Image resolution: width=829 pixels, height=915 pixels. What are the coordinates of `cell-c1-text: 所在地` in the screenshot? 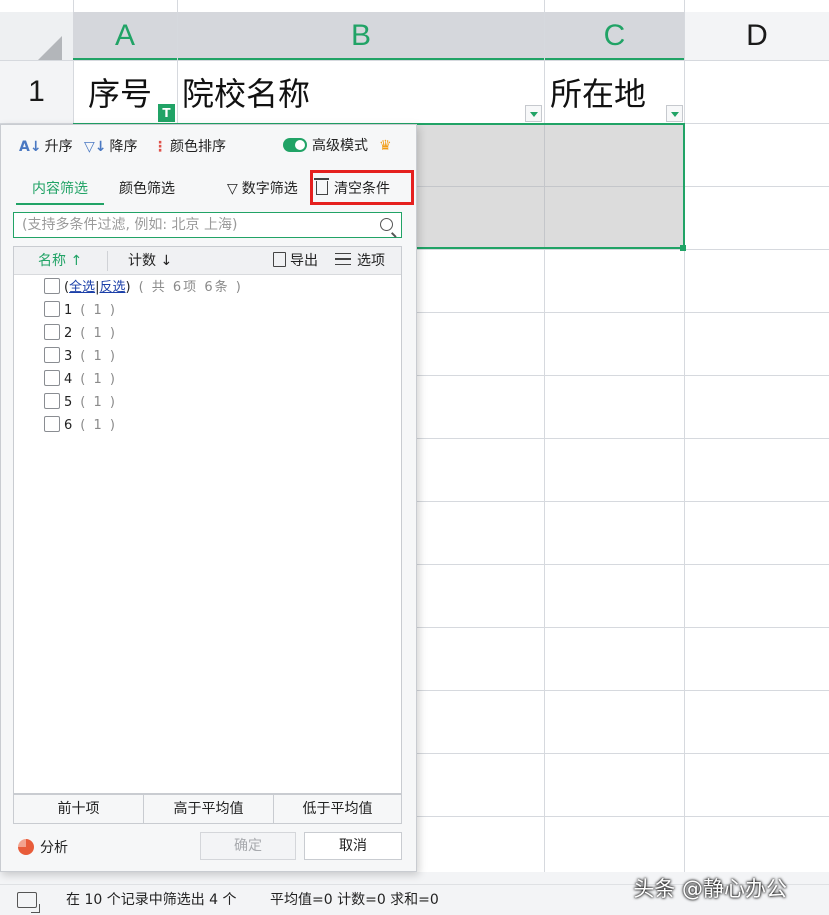 It's located at (598, 94).